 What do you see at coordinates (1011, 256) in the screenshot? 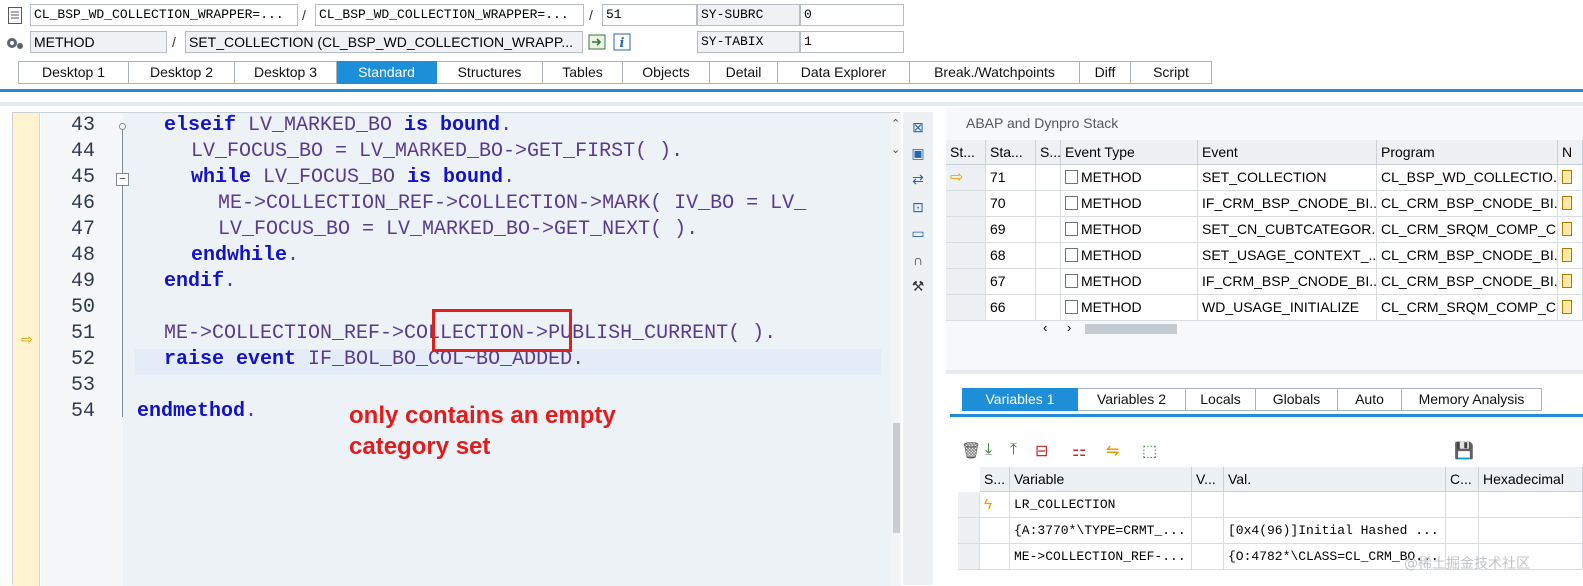
I see `stack-level-cell: 68` at bounding box center [1011, 256].